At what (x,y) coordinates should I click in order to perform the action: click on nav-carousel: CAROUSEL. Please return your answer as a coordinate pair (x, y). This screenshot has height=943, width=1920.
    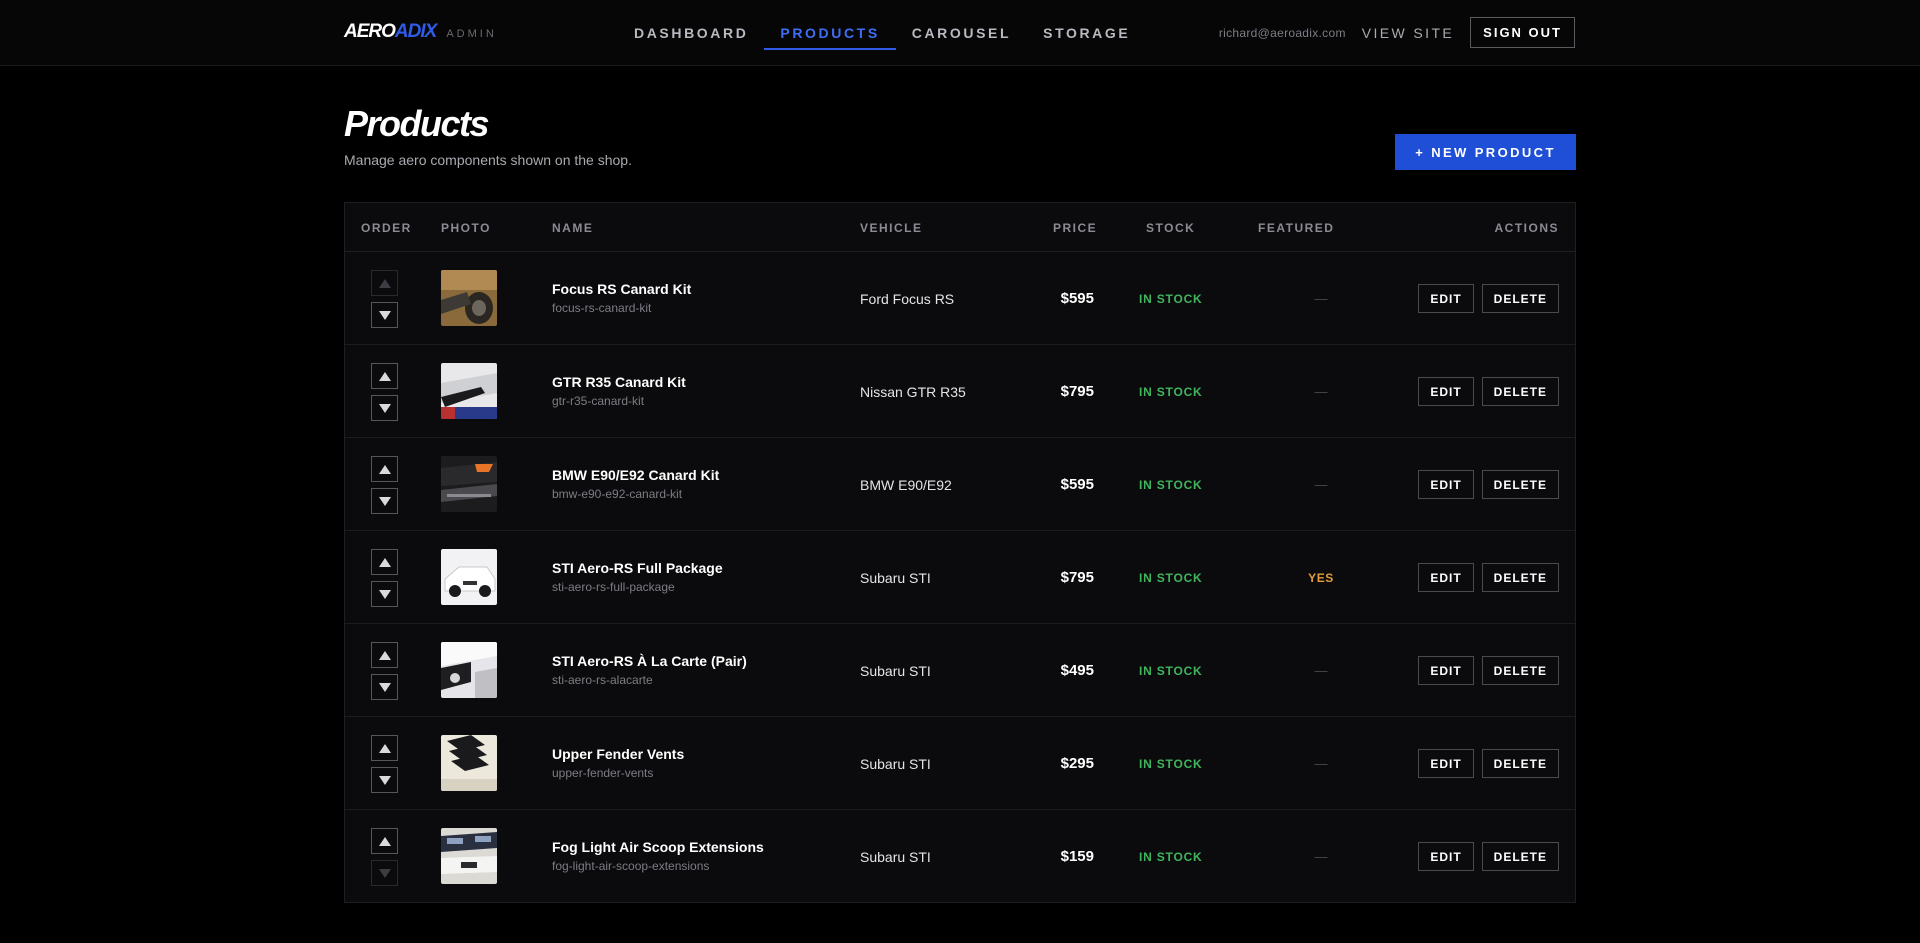
    Looking at the image, I should click on (961, 33).